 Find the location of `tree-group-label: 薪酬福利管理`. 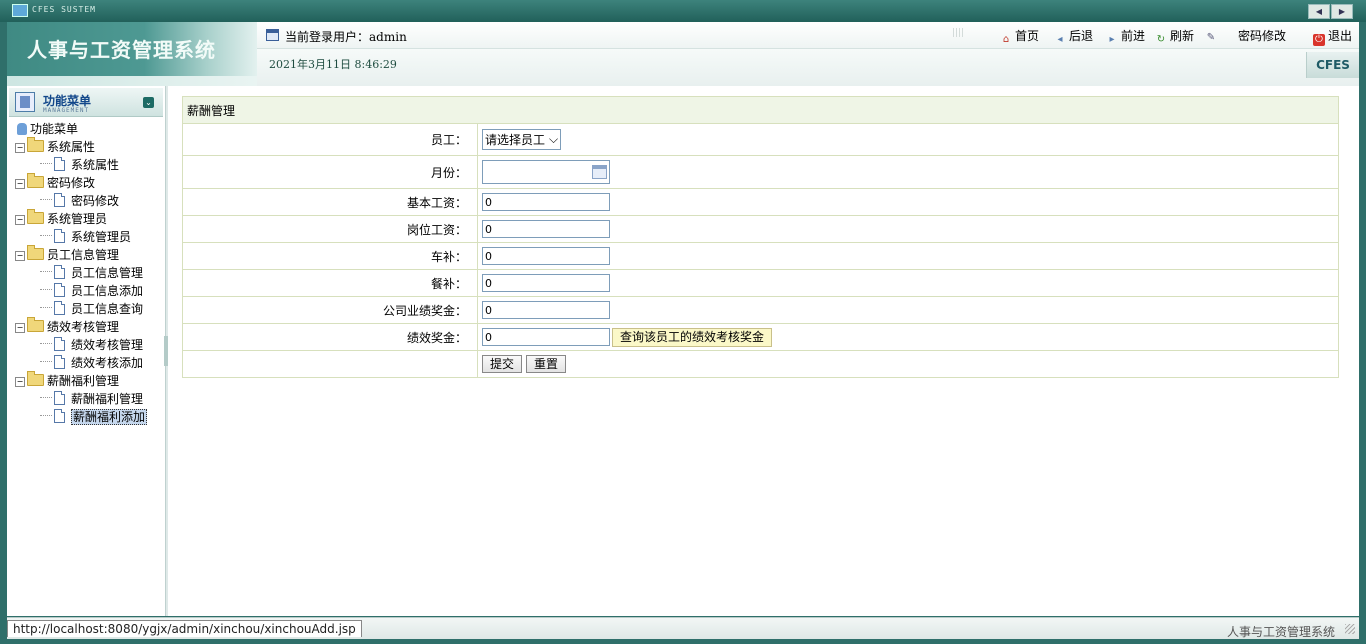

tree-group-label: 薪酬福利管理 is located at coordinates (83, 381).